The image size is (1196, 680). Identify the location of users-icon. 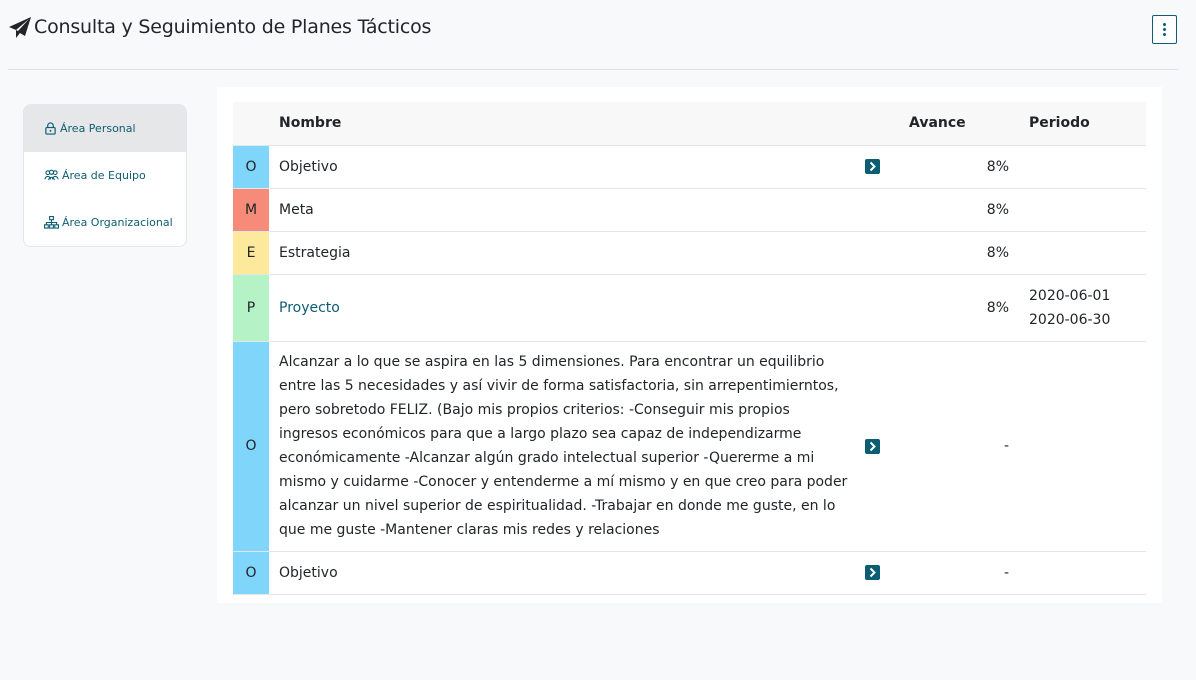
(51, 175).